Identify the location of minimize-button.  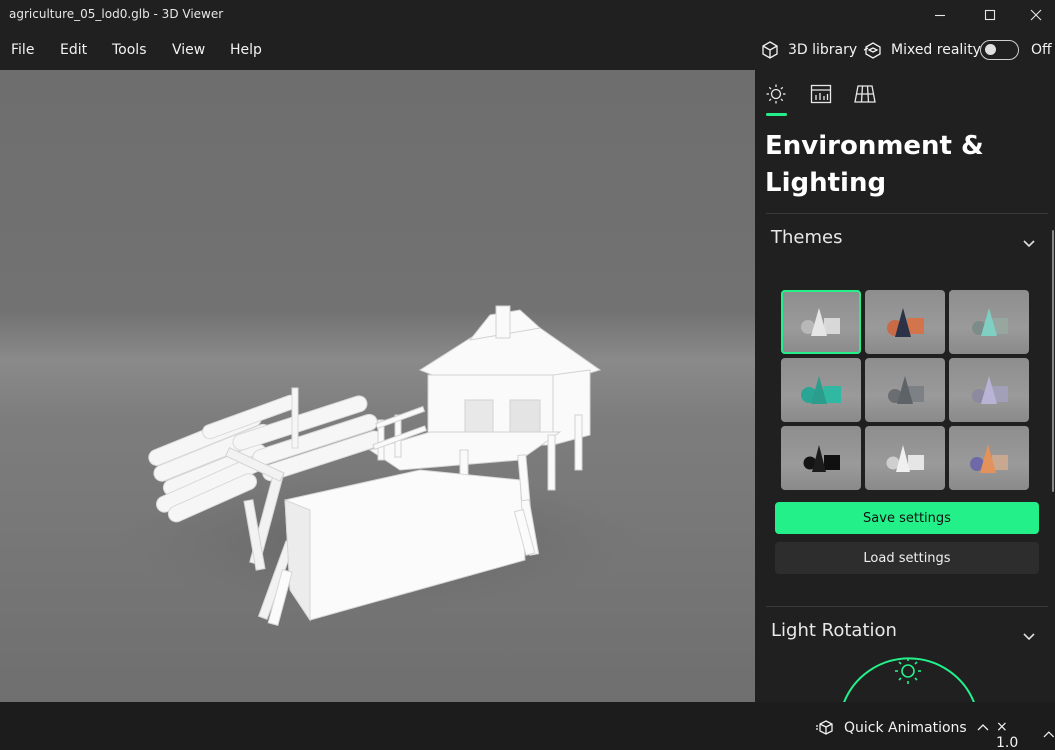
(940, 15).